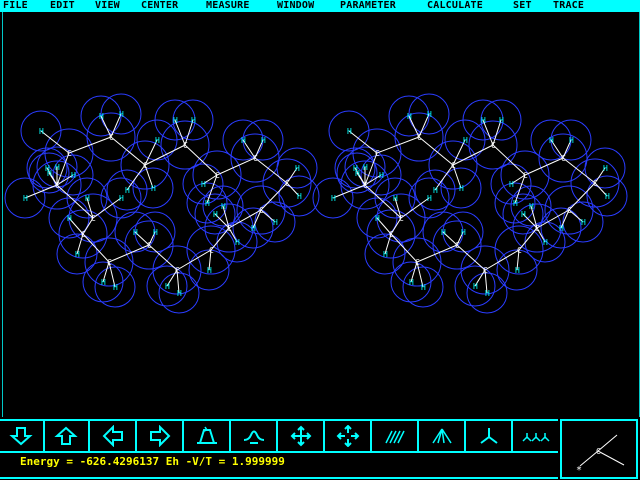 The height and width of the screenshot is (480, 640). I want to click on arrow-down-icon, so click(21, 436).